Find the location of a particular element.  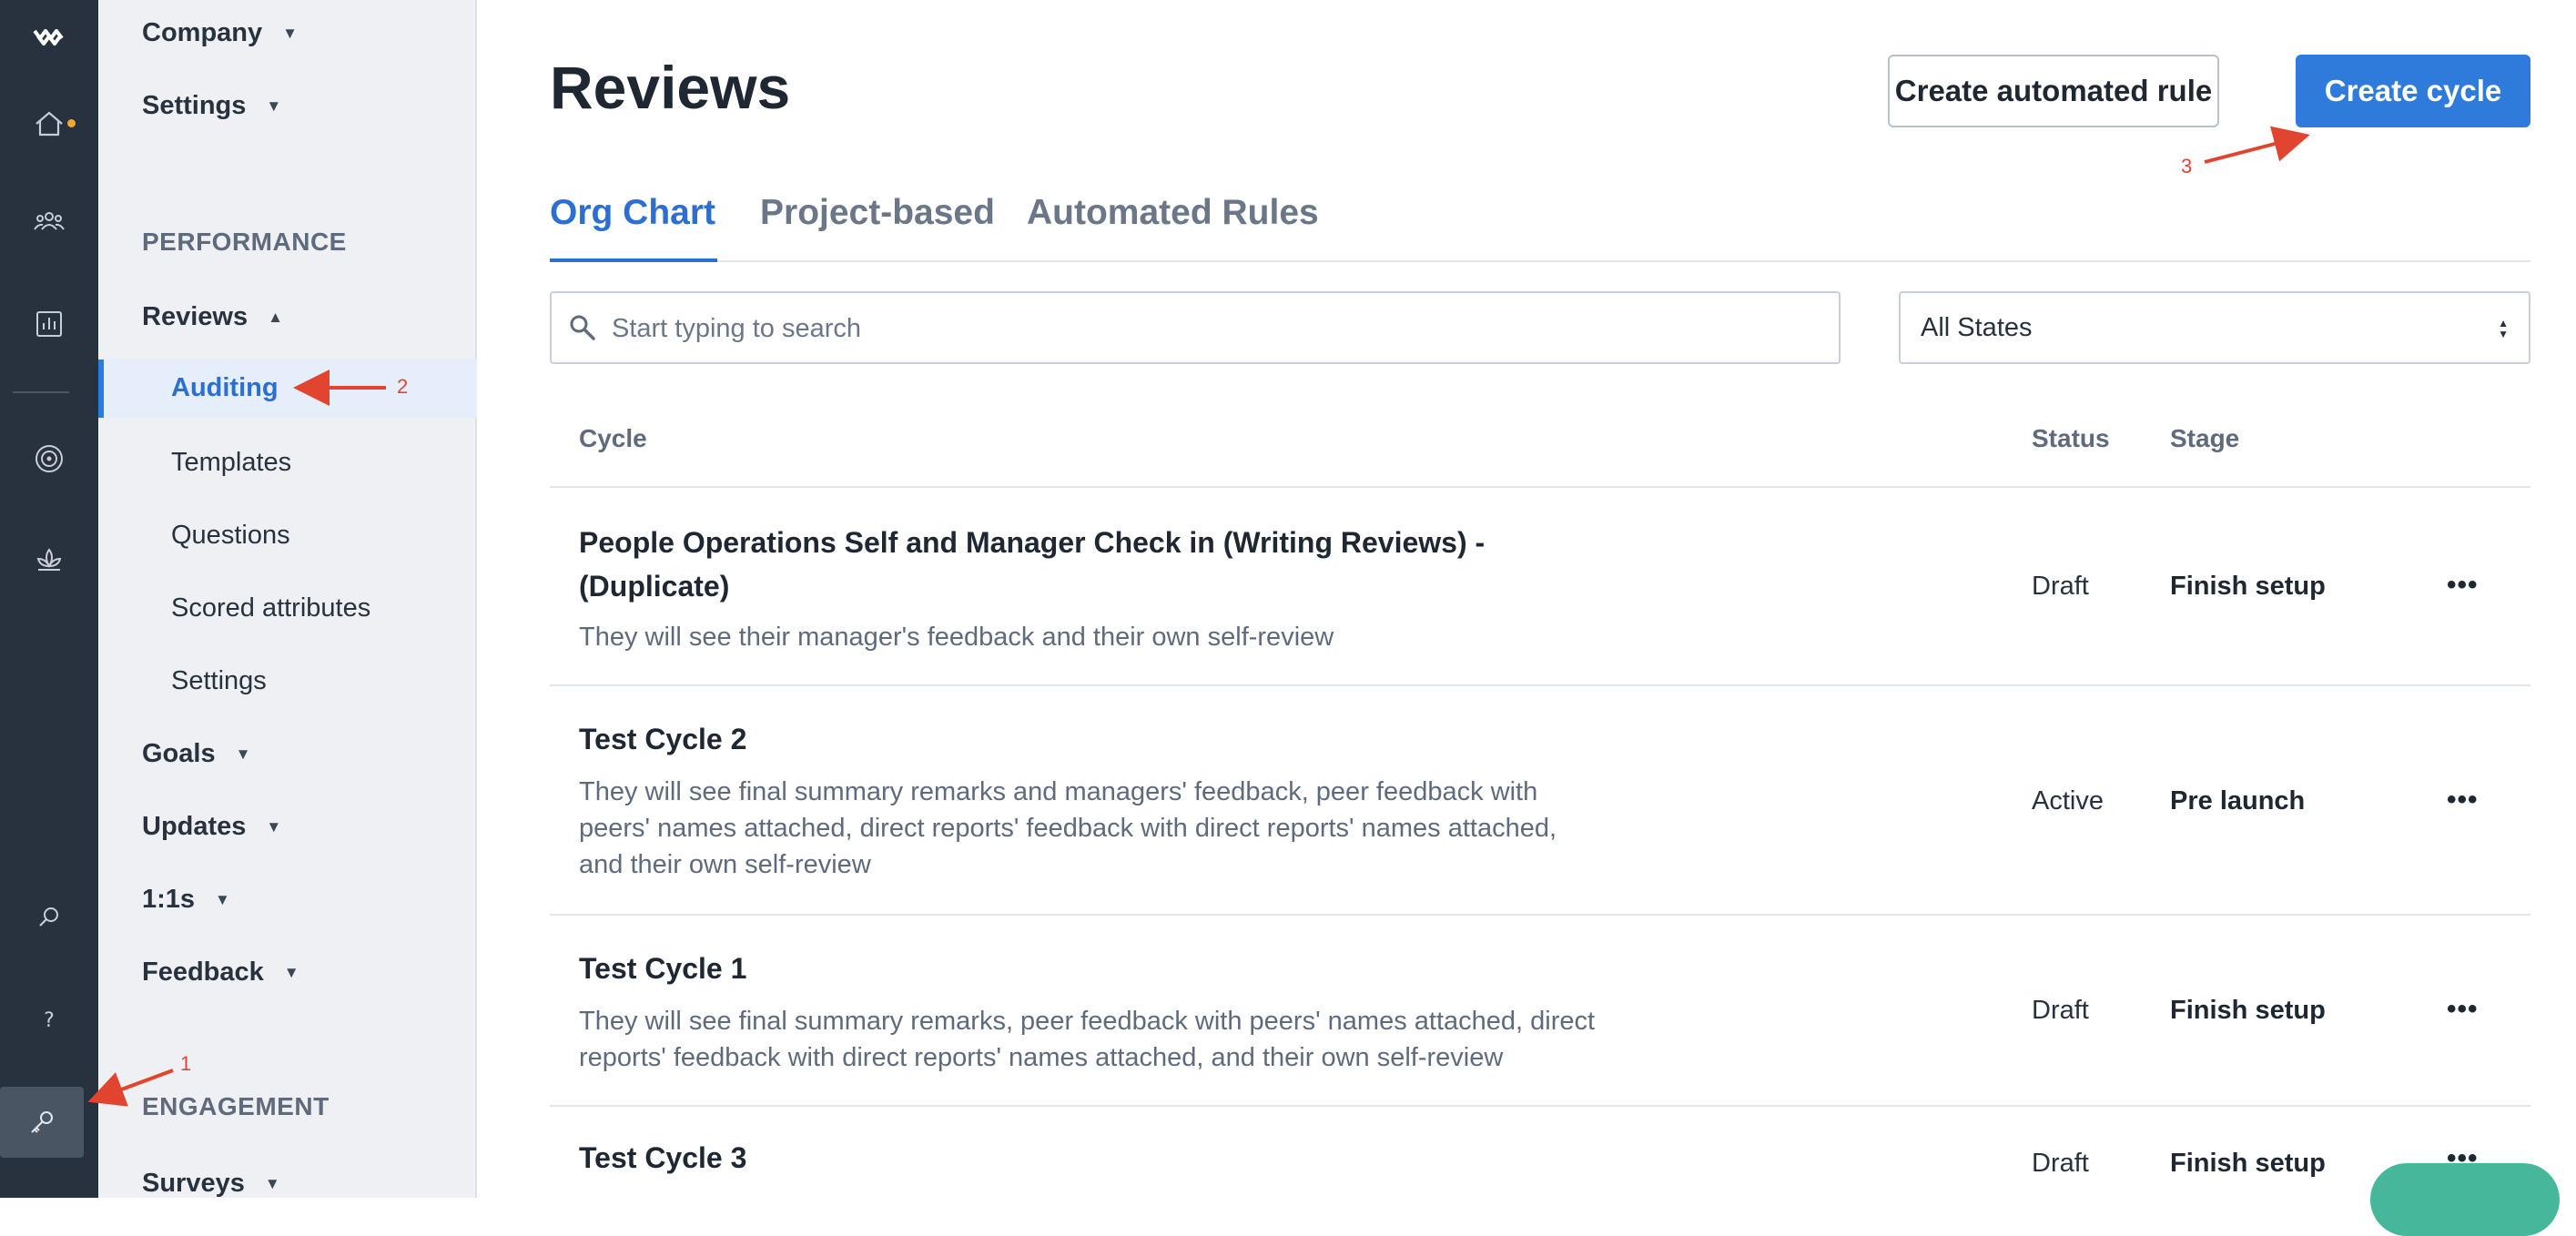

search-input is located at coordinates (1212, 328).